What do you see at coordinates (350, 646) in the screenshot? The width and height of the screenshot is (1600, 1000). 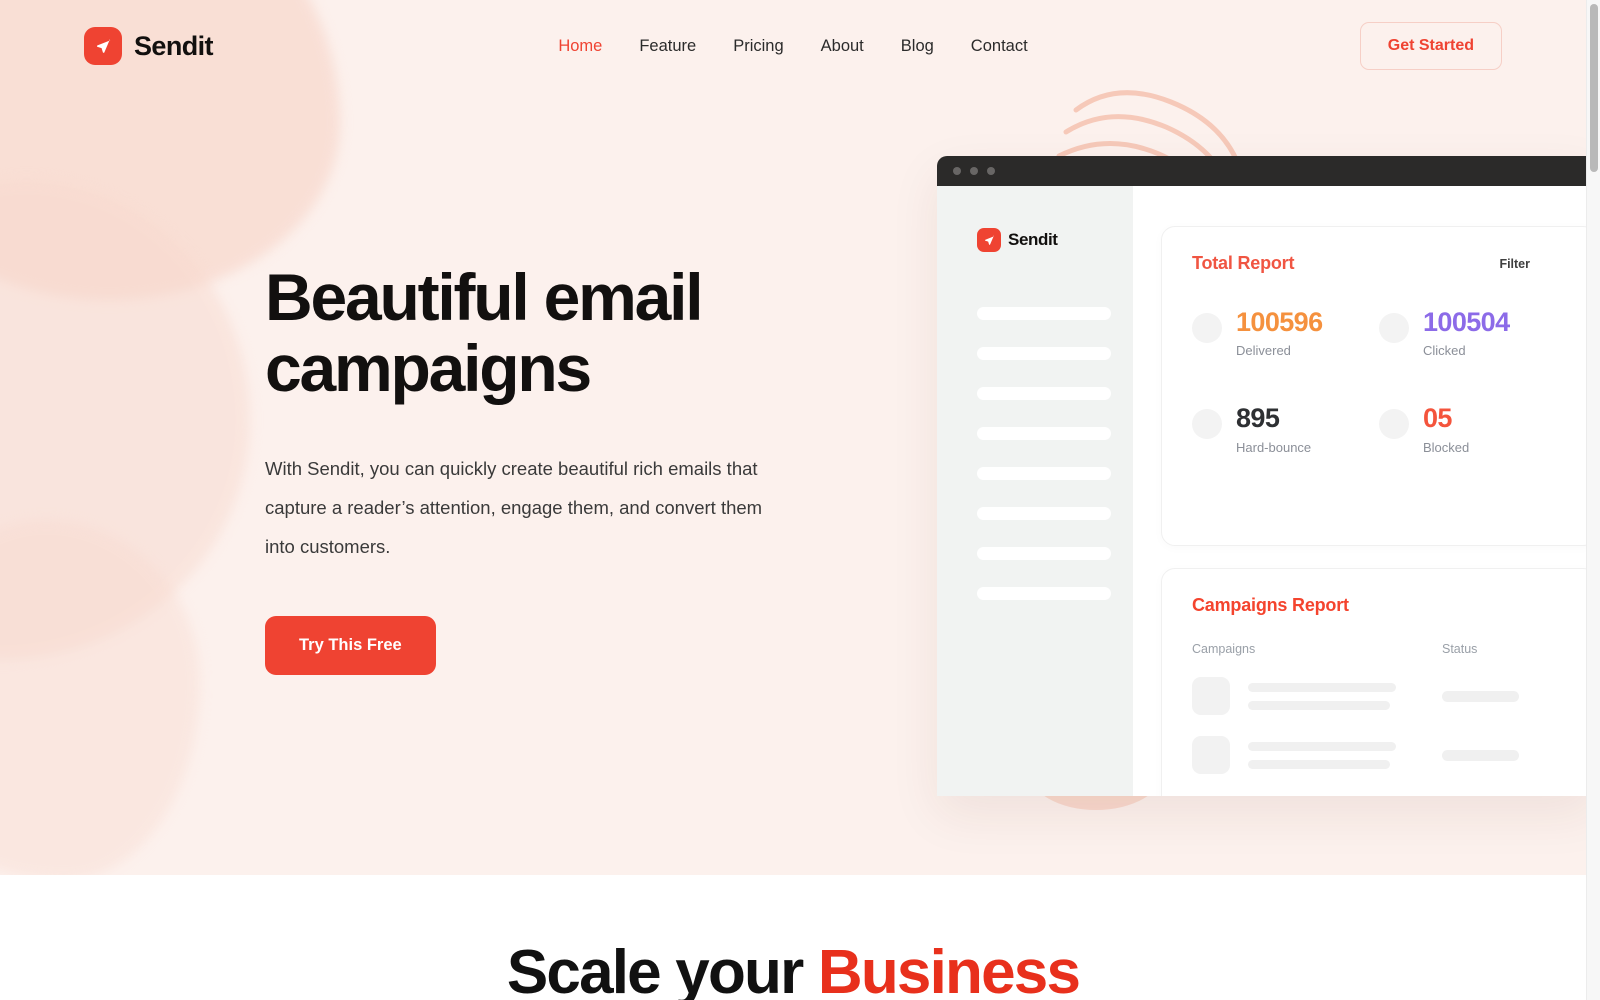 I see `try-this-free-button: Try This Free` at bounding box center [350, 646].